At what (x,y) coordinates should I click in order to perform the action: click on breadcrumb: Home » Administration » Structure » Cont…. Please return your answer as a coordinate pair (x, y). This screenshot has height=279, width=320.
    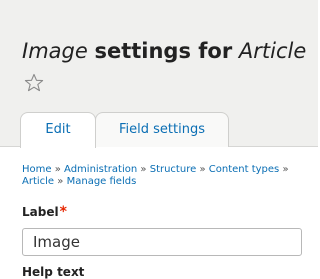
    Looking at the image, I should click on (167, 176).